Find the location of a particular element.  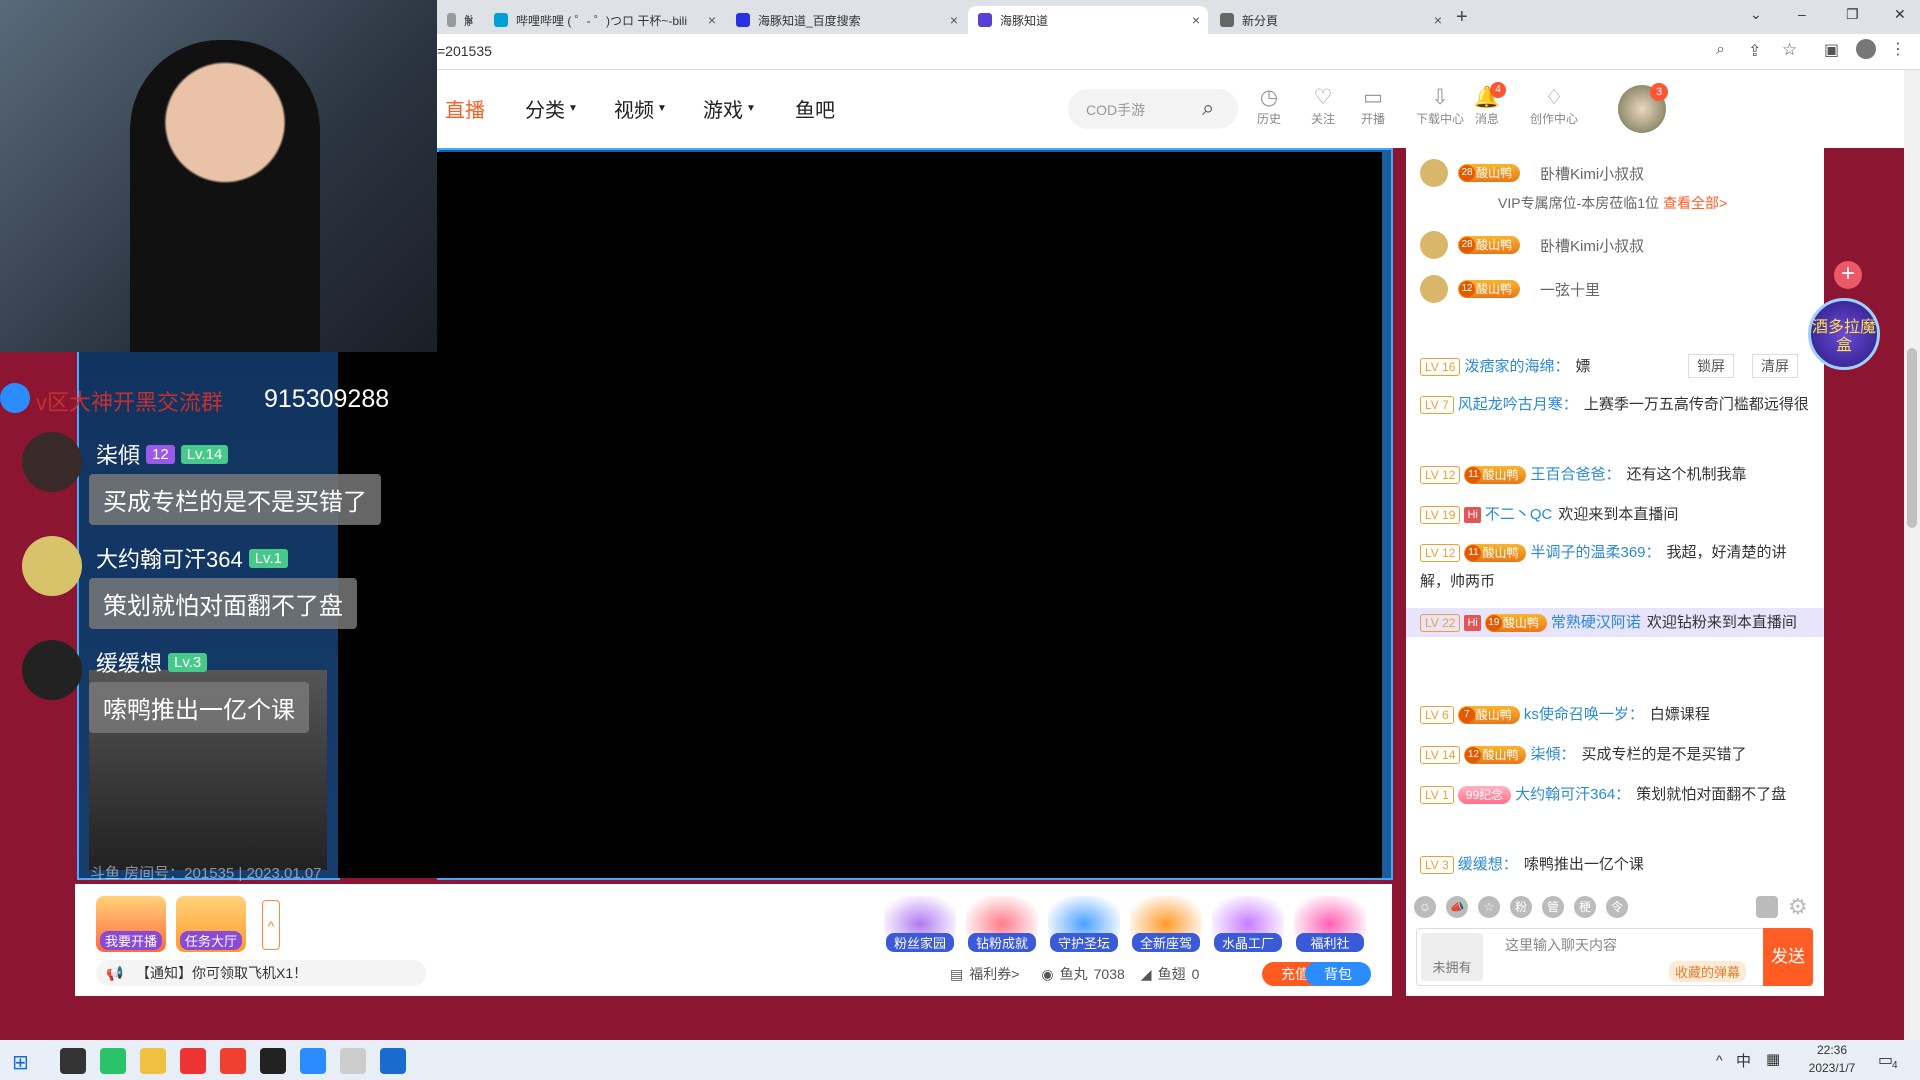

chat-tool-icon: 梗 is located at coordinates (1585, 907).